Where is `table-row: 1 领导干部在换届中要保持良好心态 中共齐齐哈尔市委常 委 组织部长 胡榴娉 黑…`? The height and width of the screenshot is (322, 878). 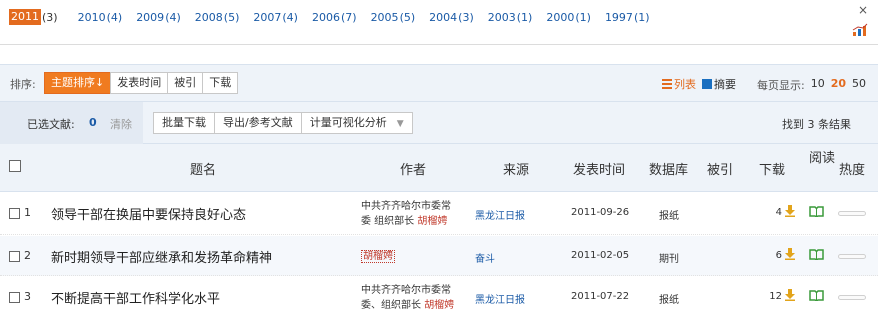 table-row: 1 领导干部在换届中要保持良好心态 中共齐齐哈尔市委常 委 组织部长 胡榴娉 黑… is located at coordinates (439, 214).